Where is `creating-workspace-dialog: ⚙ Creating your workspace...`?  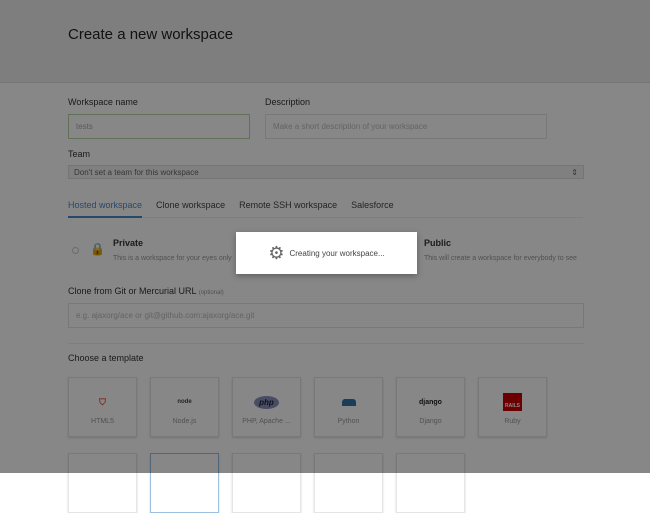
creating-workspace-dialog: ⚙ Creating your workspace... is located at coordinates (326, 253).